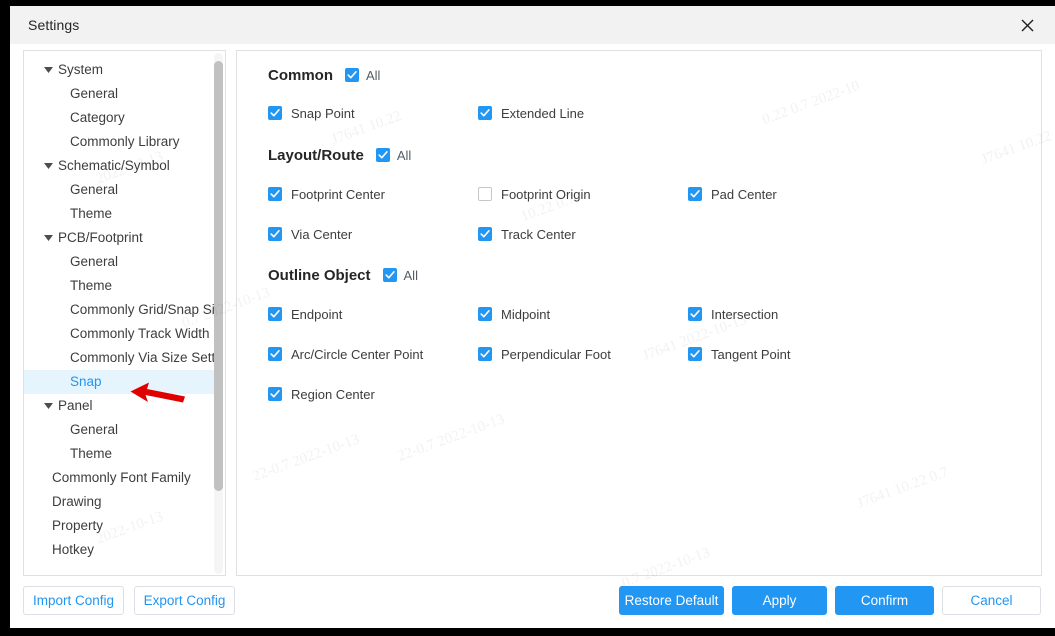 This screenshot has height=636, width=1055. What do you see at coordinates (779, 600) in the screenshot?
I see `apply-button: Apply` at bounding box center [779, 600].